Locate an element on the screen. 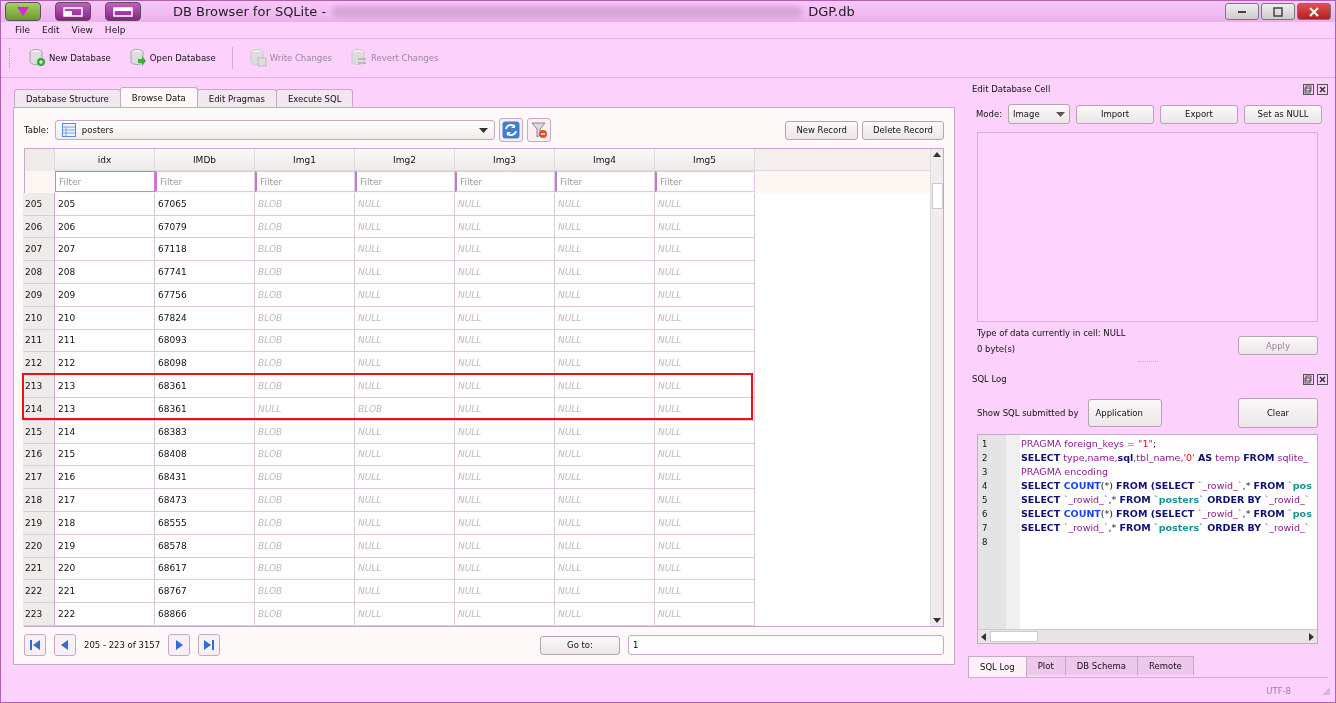 The height and width of the screenshot is (703, 1336). row-header: 207 is located at coordinates (39, 250).